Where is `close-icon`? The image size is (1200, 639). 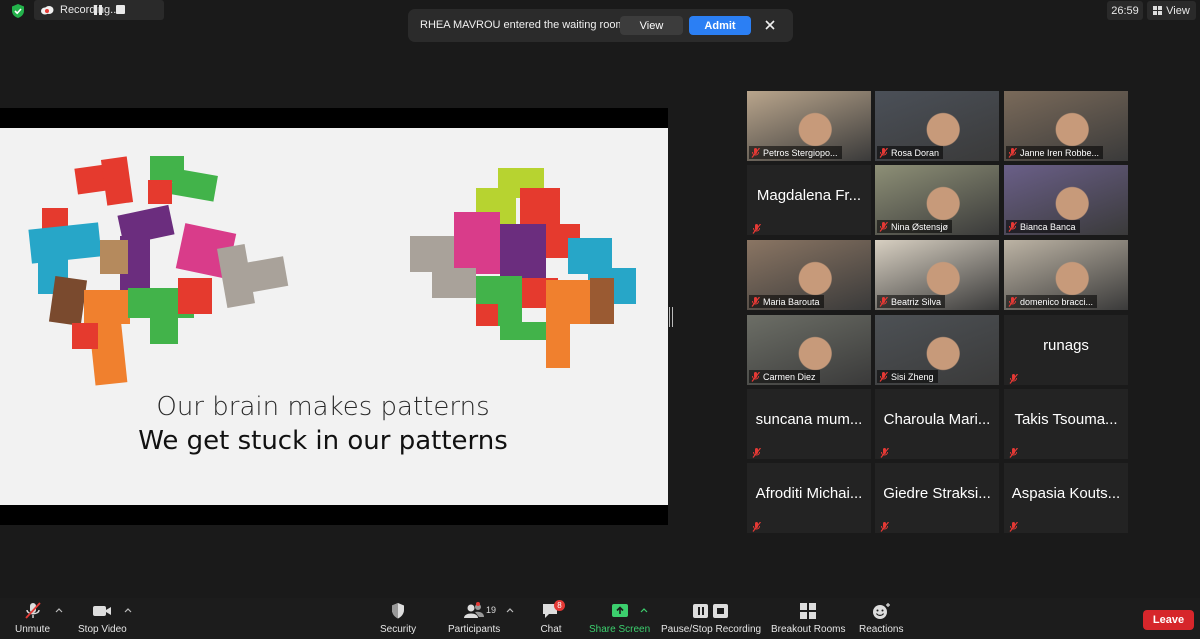 close-icon is located at coordinates (770, 25).